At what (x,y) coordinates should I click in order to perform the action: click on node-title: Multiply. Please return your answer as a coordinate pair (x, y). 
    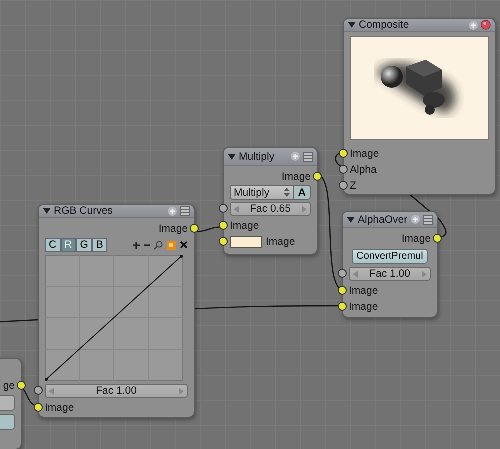
    Looking at the image, I should click on (257, 156).